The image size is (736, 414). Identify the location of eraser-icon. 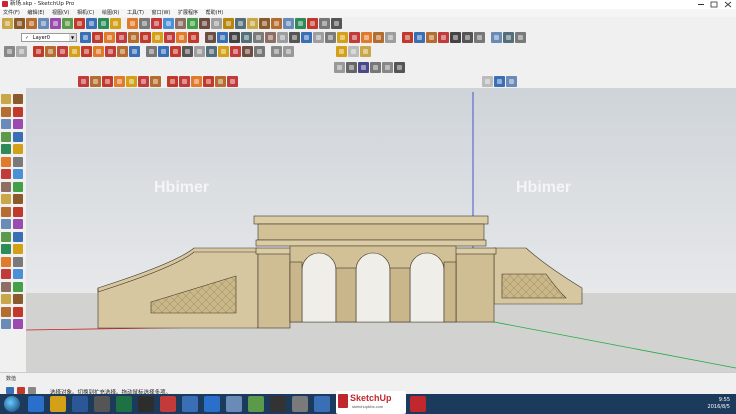
(19, 23).